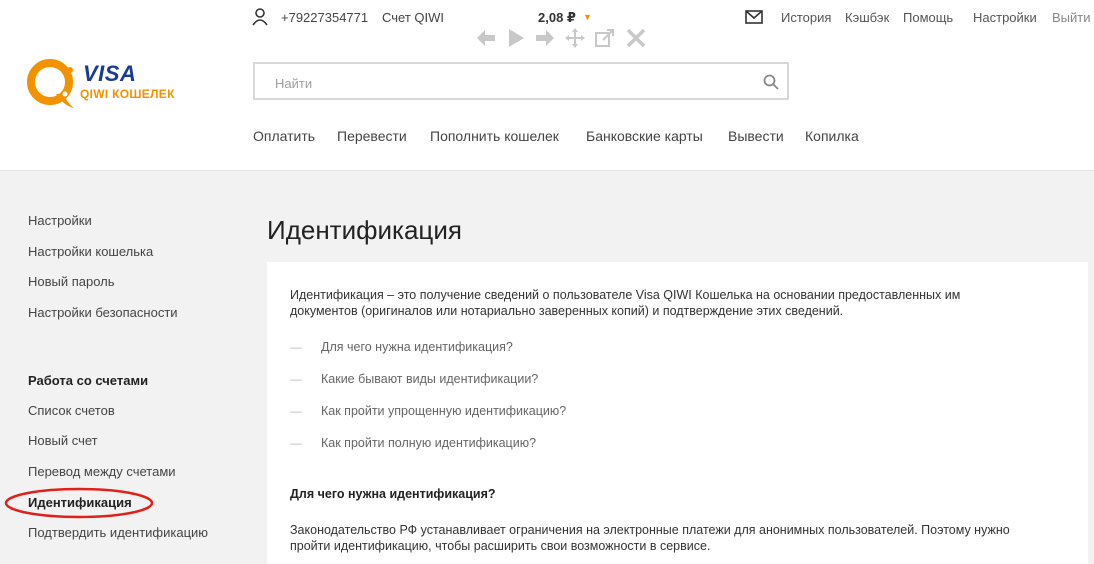  I want to click on nav-withdraw: Вывести, so click(756, 136).